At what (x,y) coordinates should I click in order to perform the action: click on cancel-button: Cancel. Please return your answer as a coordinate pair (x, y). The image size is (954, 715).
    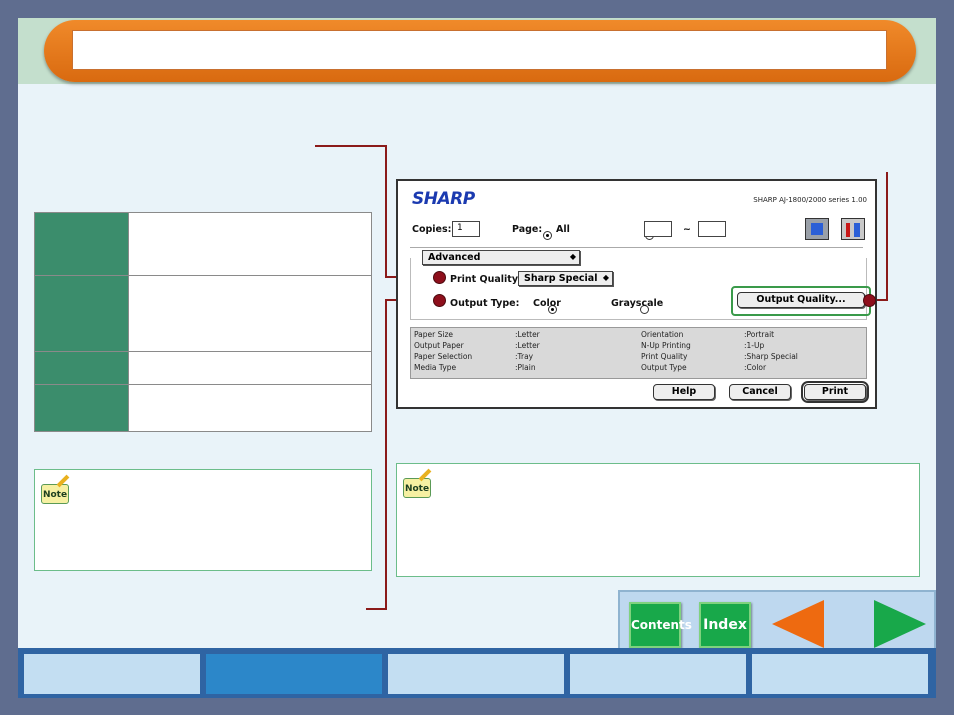
    Looking at the image, I should click on (760, 392).